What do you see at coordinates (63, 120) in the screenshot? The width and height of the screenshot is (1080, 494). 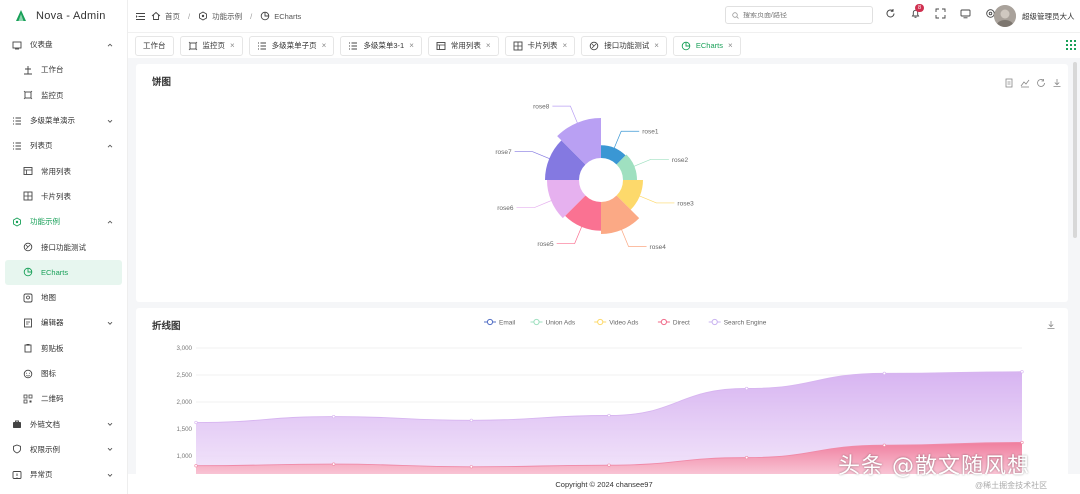 I see `sidebar-item: 多级菜单演示` at bounding box center [63, 120].